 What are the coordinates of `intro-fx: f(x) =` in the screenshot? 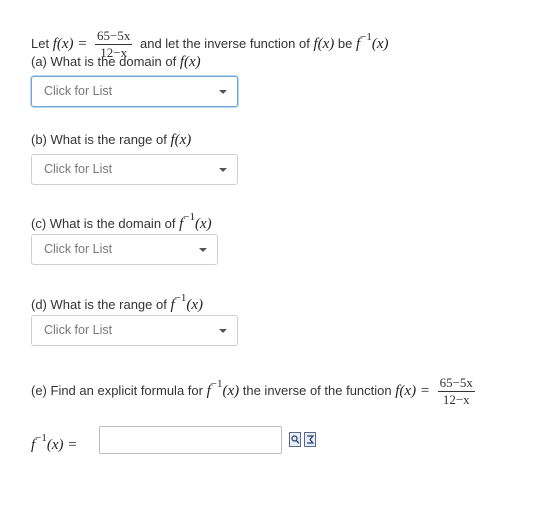 It's located at (70, 44).